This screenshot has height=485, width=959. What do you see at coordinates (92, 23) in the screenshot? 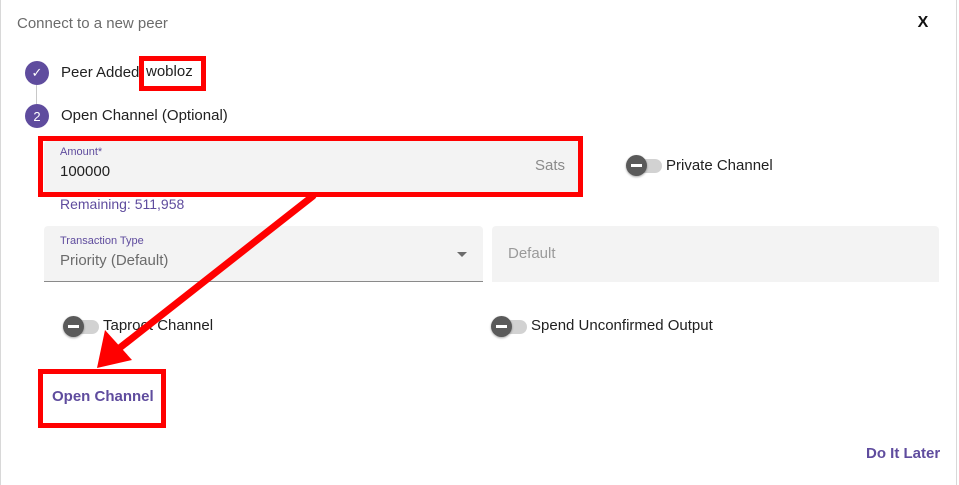
I see `dialog-title: Connect to a new peer` at bounding box center [92, 23].